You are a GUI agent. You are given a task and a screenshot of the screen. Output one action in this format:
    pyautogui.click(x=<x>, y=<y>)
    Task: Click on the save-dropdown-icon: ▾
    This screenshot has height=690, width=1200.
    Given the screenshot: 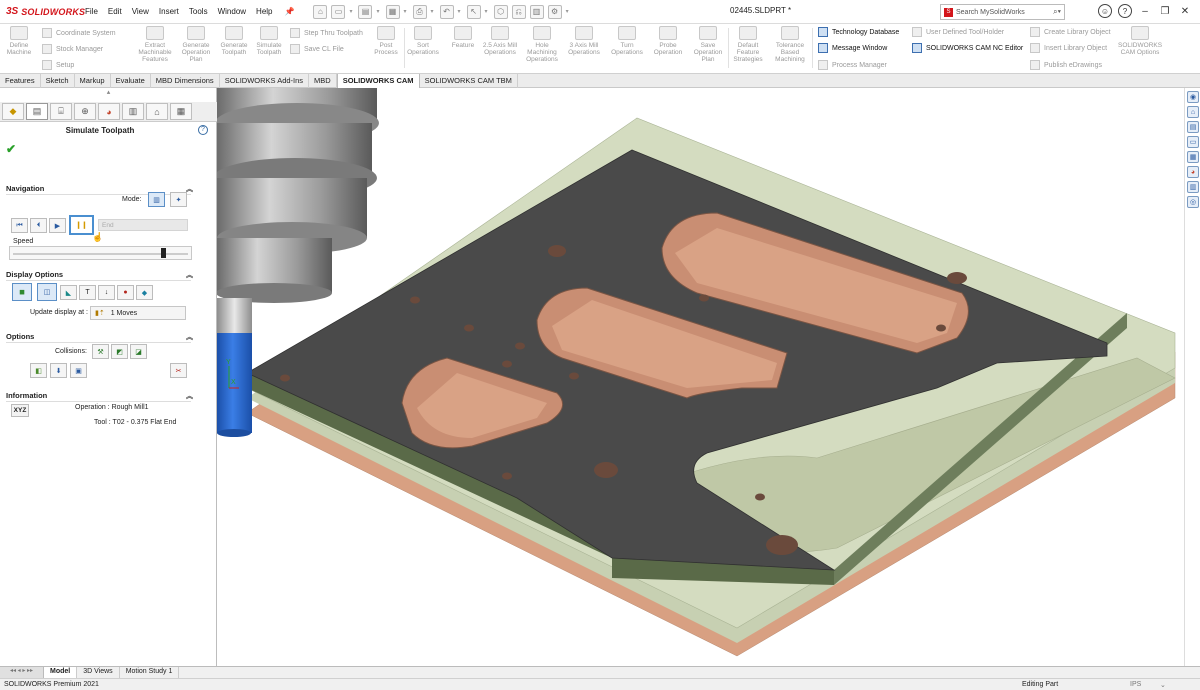 What is the action you would take?
    pyautogui.click(x=405, y=11)
    